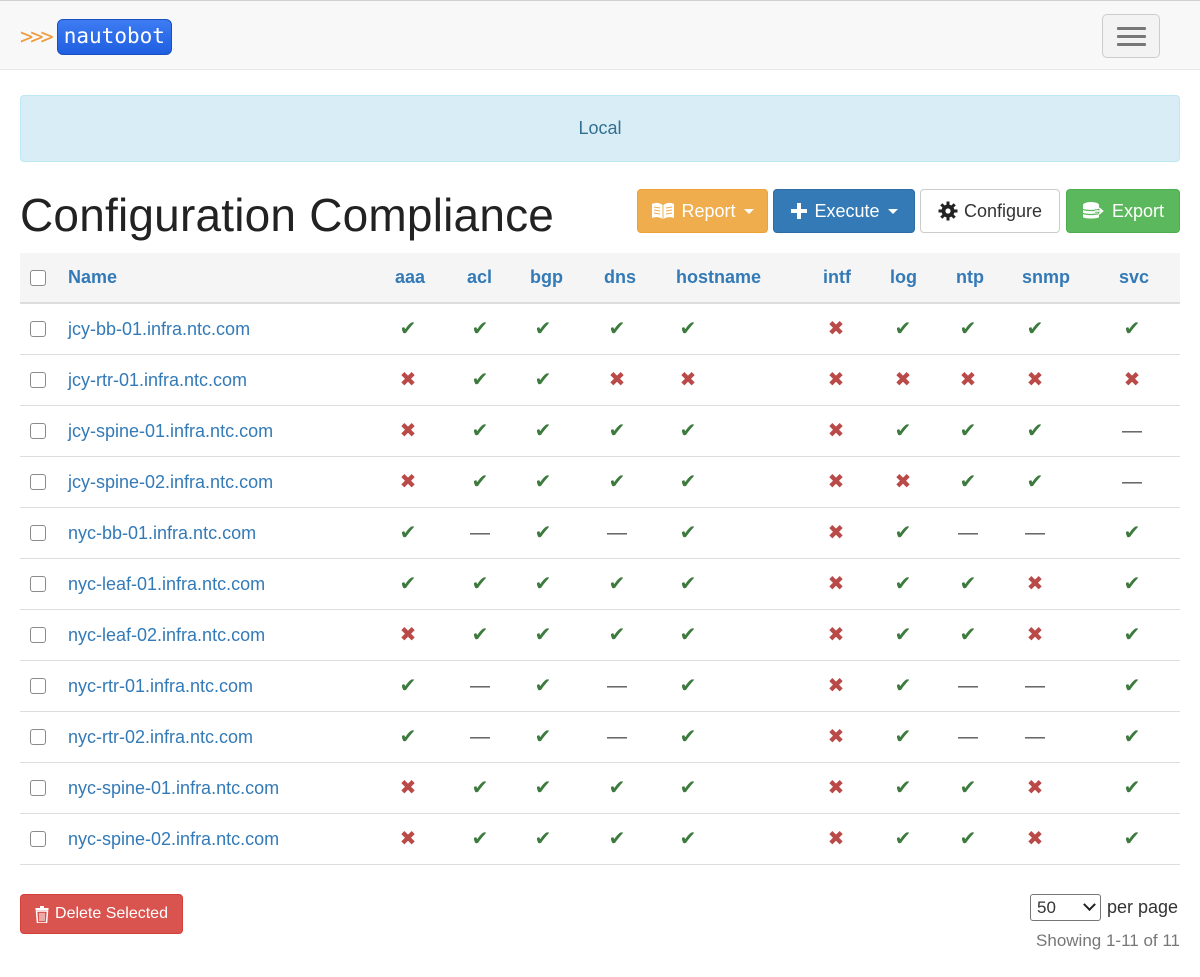  What do you see at coordinates (96, 37) in the screenshot?
I see `brand-logo: >>> nautobot` at bounding box center [96, 37].